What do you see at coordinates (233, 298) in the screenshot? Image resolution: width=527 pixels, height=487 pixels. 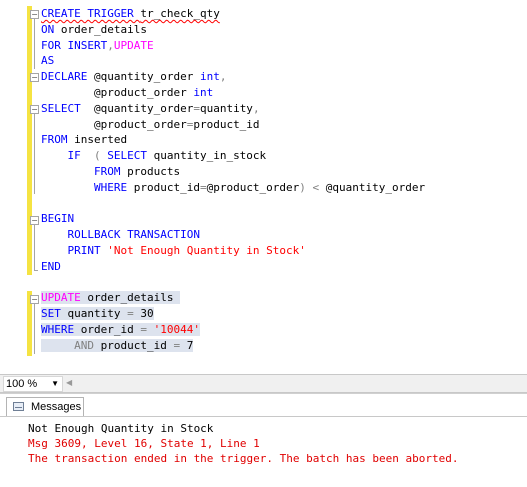 I see `code-line: UPDATE order_details` at bounding box center [233, 298].